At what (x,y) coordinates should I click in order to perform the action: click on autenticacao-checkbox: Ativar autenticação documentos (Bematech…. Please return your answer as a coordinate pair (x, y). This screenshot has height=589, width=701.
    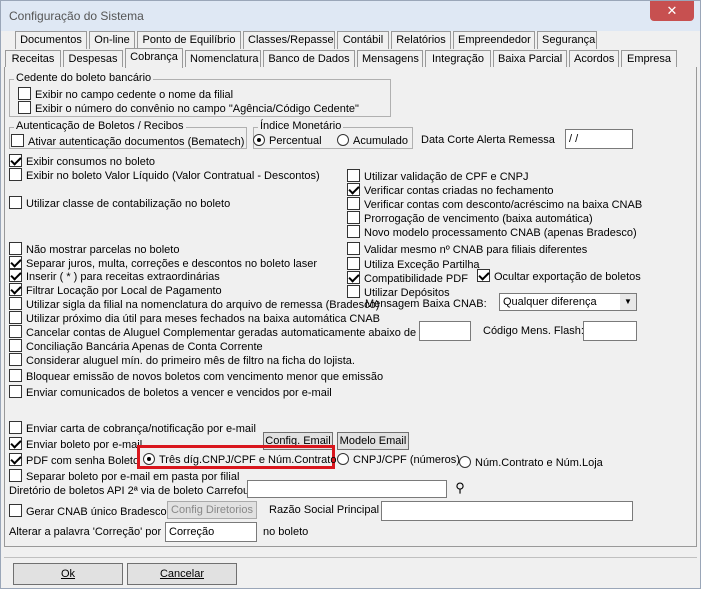
    Looking at the image, I should click on (127, 141).